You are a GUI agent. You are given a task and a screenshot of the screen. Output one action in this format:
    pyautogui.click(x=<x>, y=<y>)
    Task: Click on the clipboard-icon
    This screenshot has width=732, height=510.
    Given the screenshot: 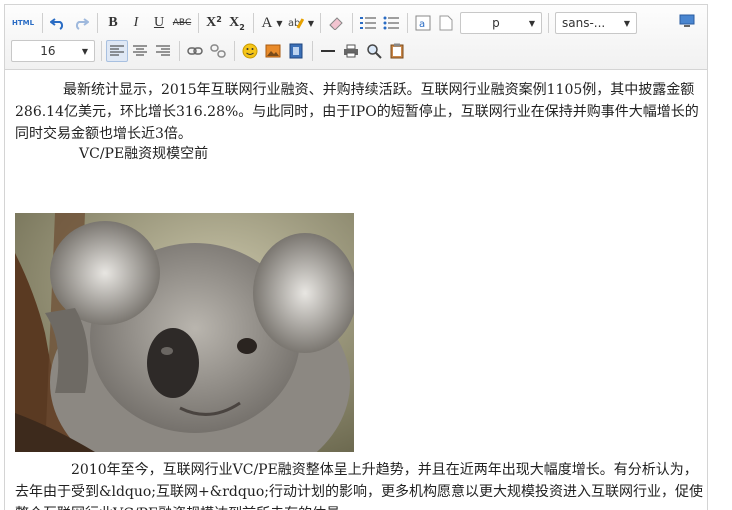 What is the action you would take?
    pyautogui.click(x=397, y=51)
    